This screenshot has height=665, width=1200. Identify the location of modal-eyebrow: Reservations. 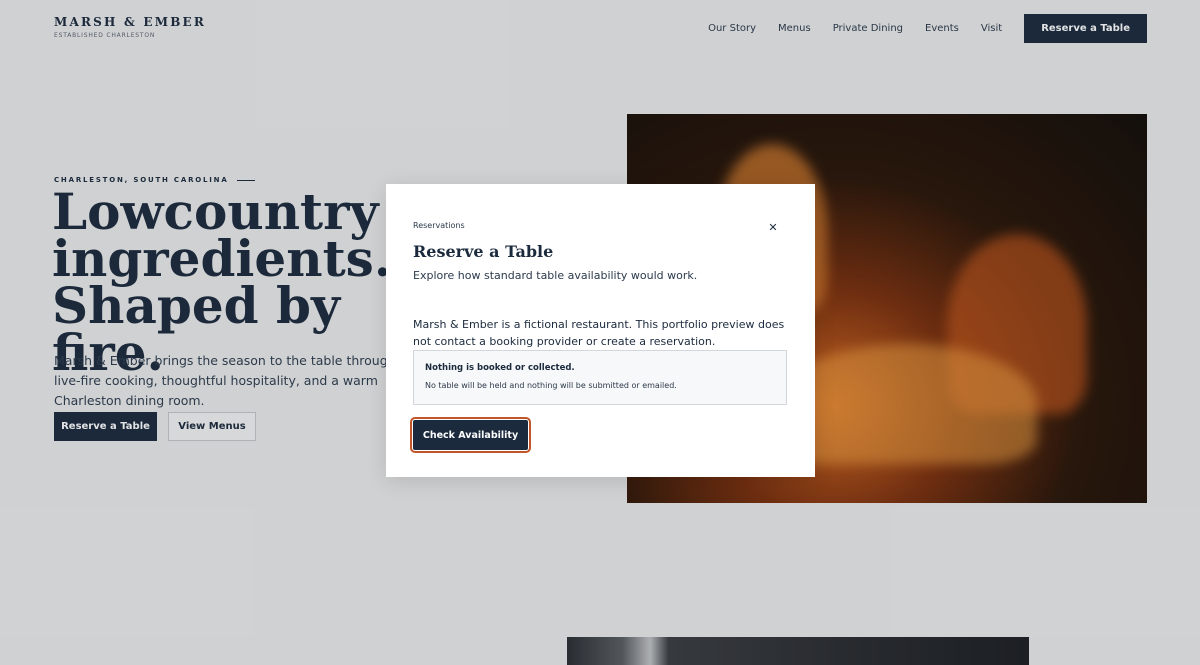
(439, 225).